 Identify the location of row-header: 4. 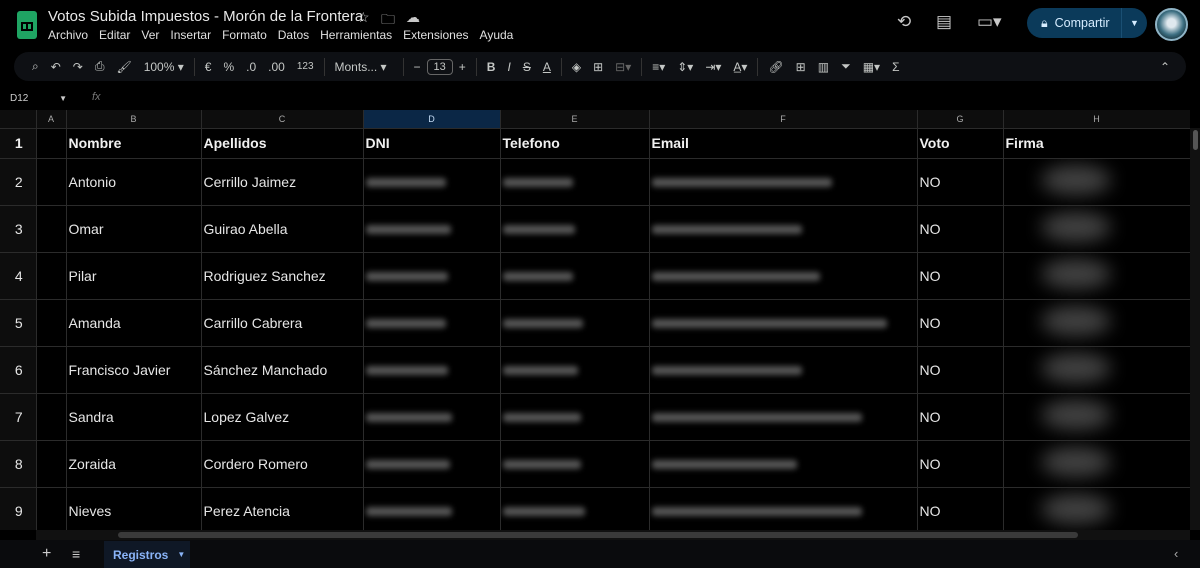
(18, 276).